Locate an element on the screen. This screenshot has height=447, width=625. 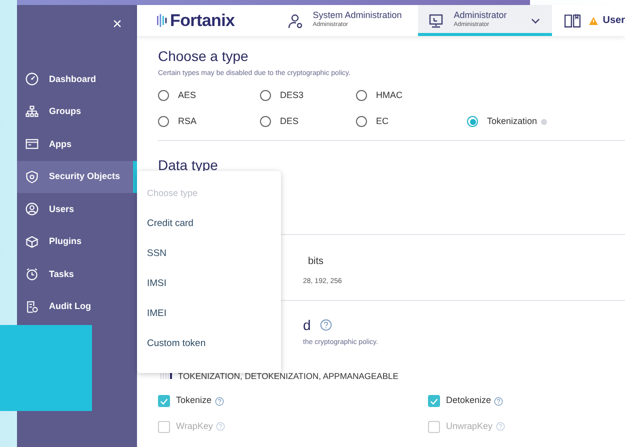
window-icon is located at coordinates (32, 144).